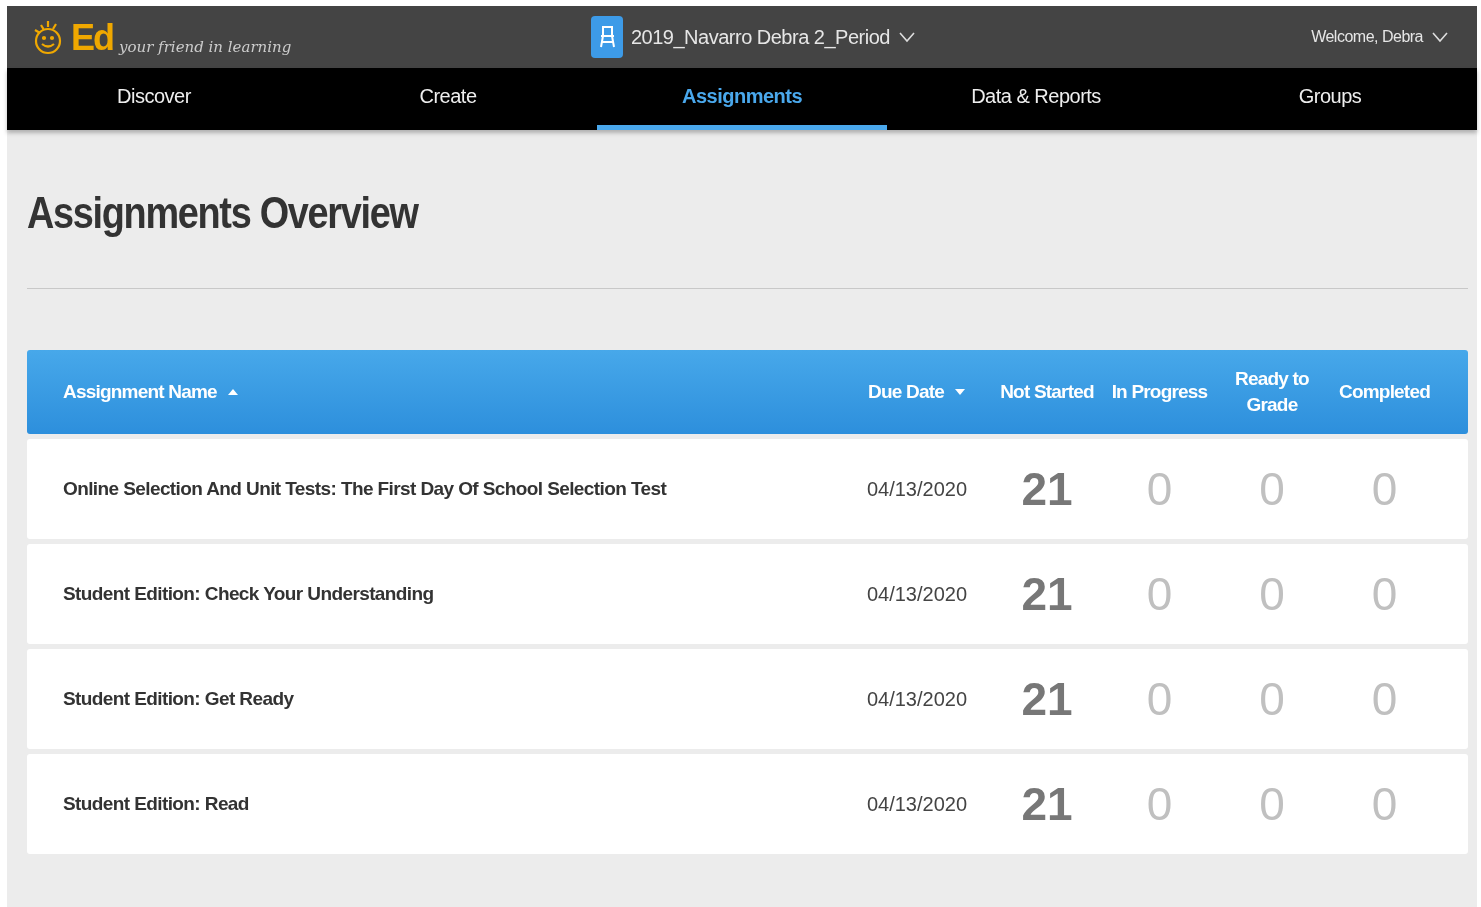  What do you see at coordinates (1380, 37) in the screenshot?
I see `user-menu: Welcome, Debra` at bounding box center [1380, 37].